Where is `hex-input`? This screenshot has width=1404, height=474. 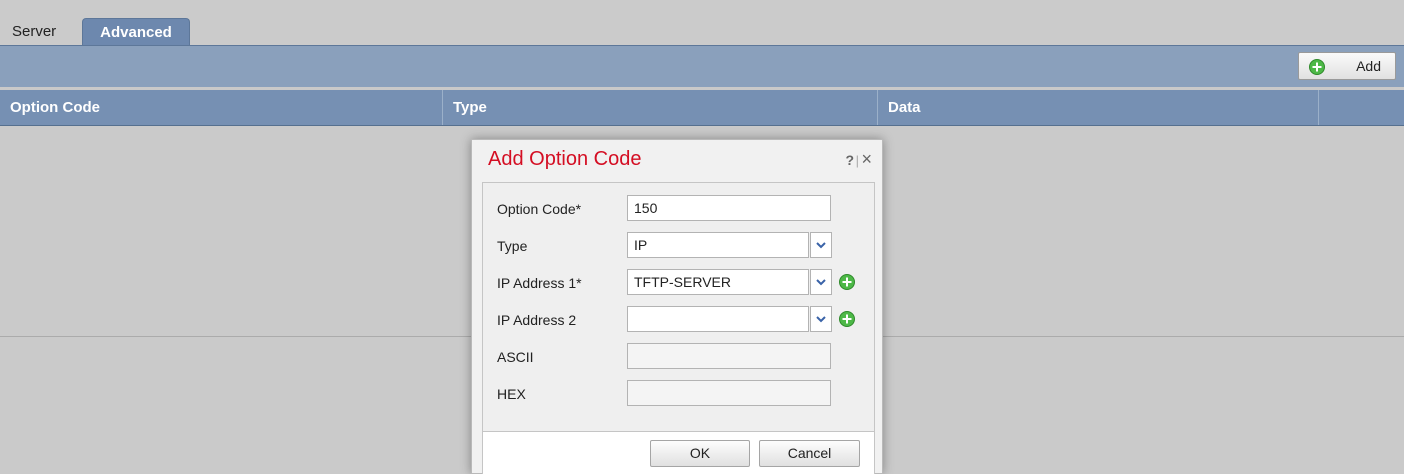 hex-input is located at coordinates (729, 393).